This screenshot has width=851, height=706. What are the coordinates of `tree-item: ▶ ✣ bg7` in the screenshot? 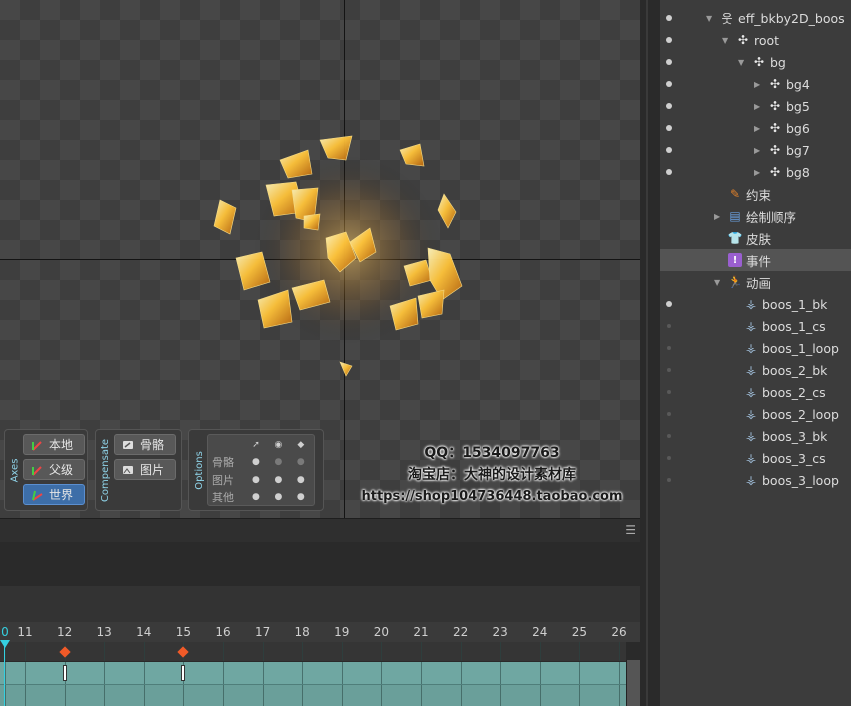 It's located at (755, 150).